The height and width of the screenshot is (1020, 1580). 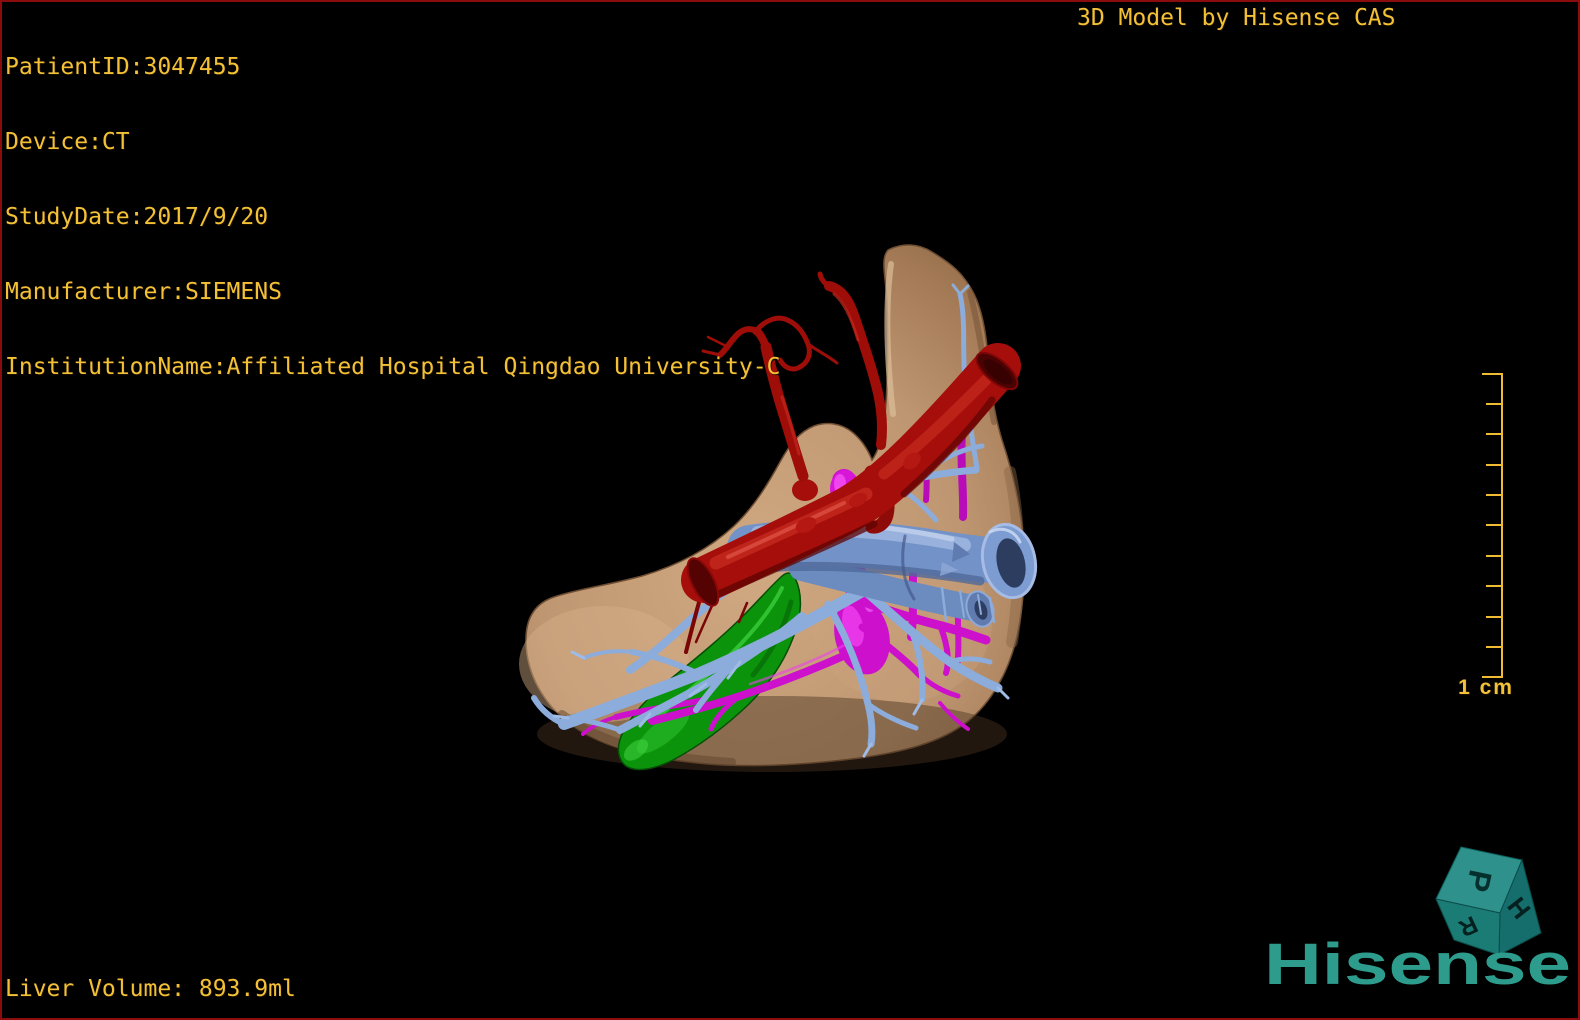 I want to click on study-date: StudyDate:2017/9/20, so click(x=137, y=217).